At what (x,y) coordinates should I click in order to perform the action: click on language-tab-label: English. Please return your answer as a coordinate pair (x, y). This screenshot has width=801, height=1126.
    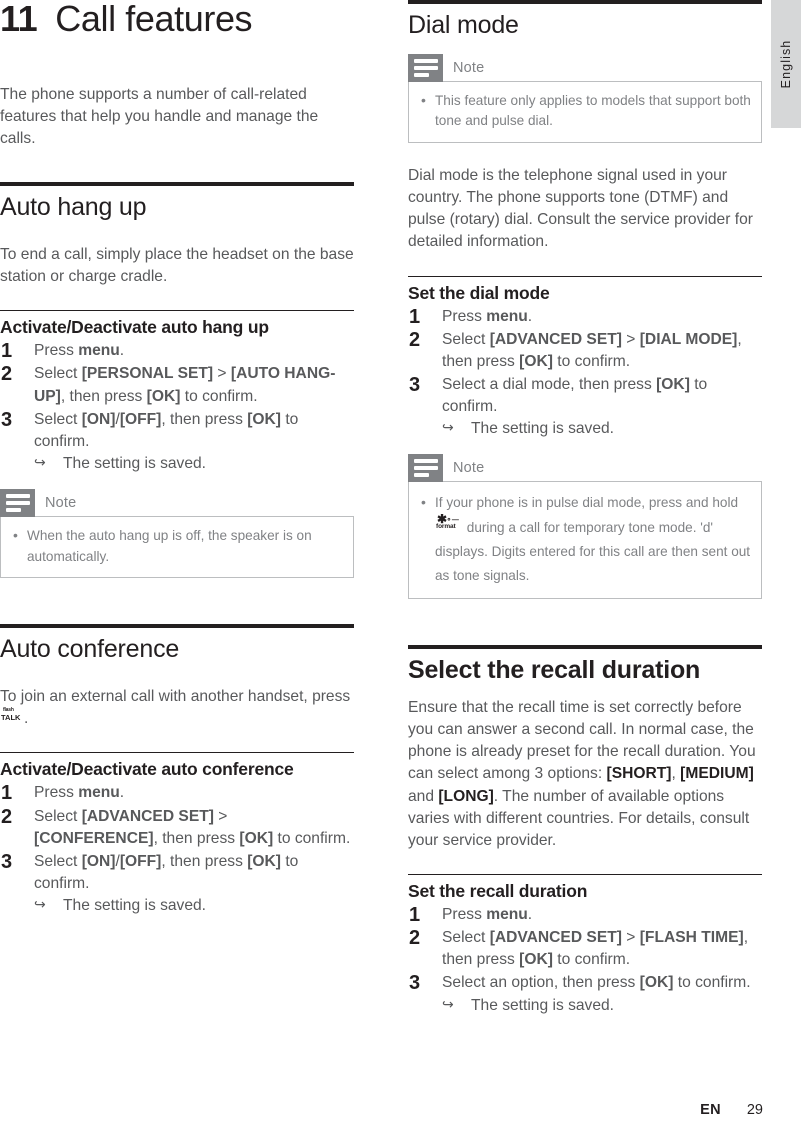
    Looking at the image, I should click on (786, 64).